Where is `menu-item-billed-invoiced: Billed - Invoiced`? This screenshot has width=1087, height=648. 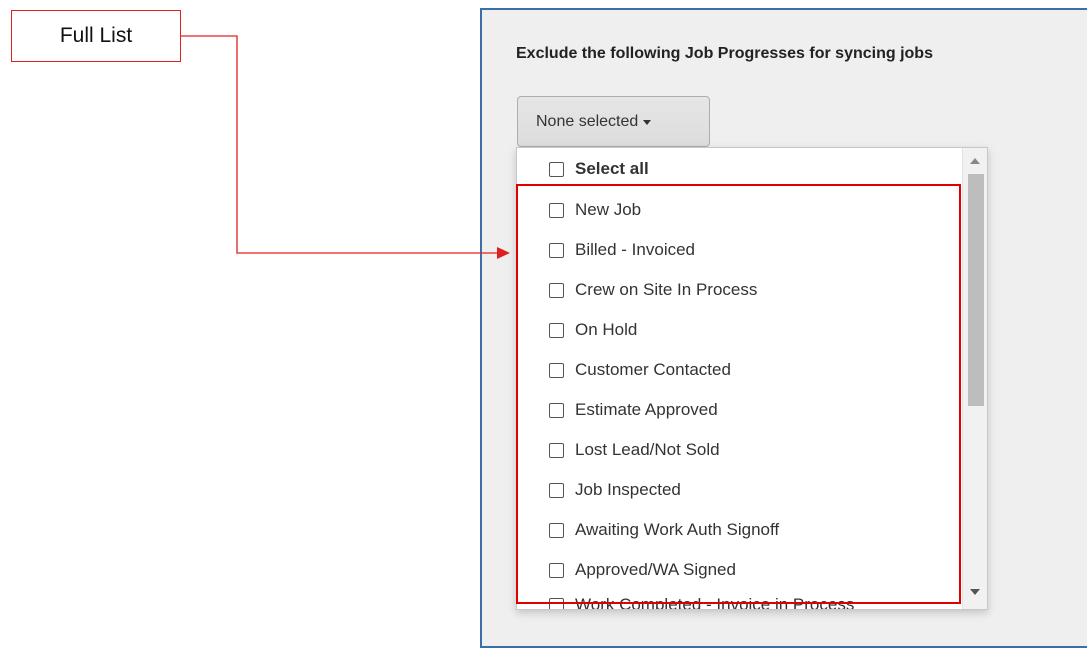
menu-item-billed-invoiced: Billed - Invoiced is located at coordinates (622, 250).